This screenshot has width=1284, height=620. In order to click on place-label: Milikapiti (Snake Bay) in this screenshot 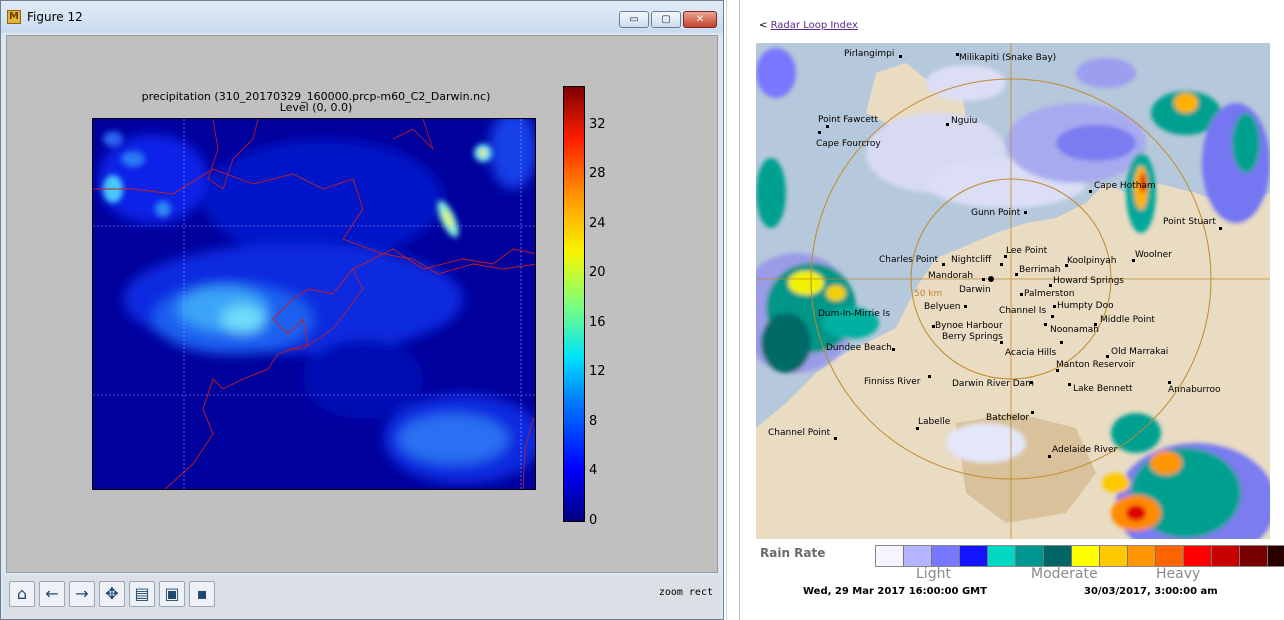, I will do `click(1008, 58)`.